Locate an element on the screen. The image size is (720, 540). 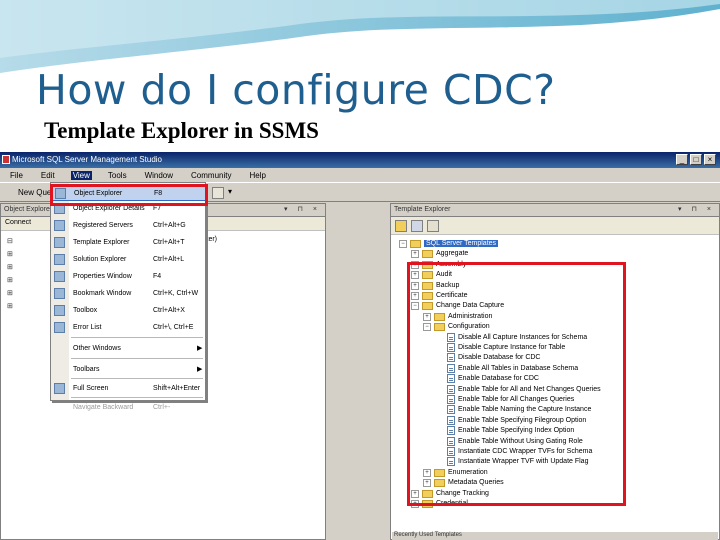
menu-community: Community is located at coordinates (211, 175).